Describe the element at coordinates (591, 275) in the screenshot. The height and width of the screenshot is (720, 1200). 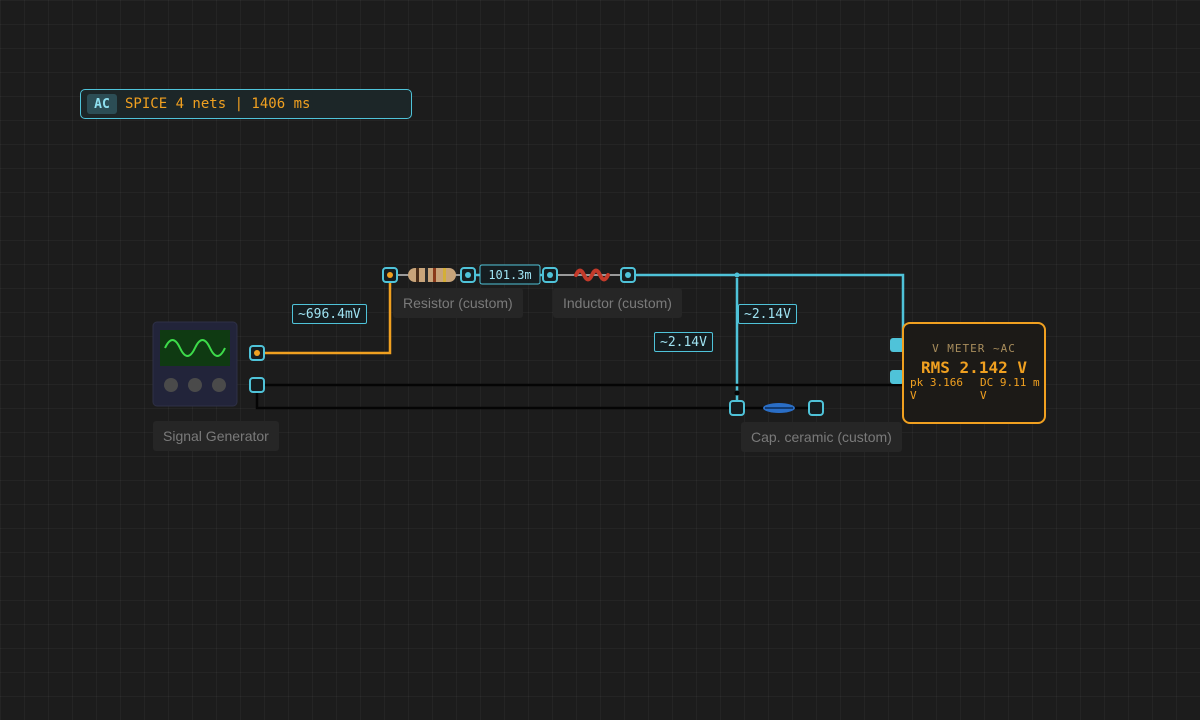
I see `inductor-symbol` at that location.